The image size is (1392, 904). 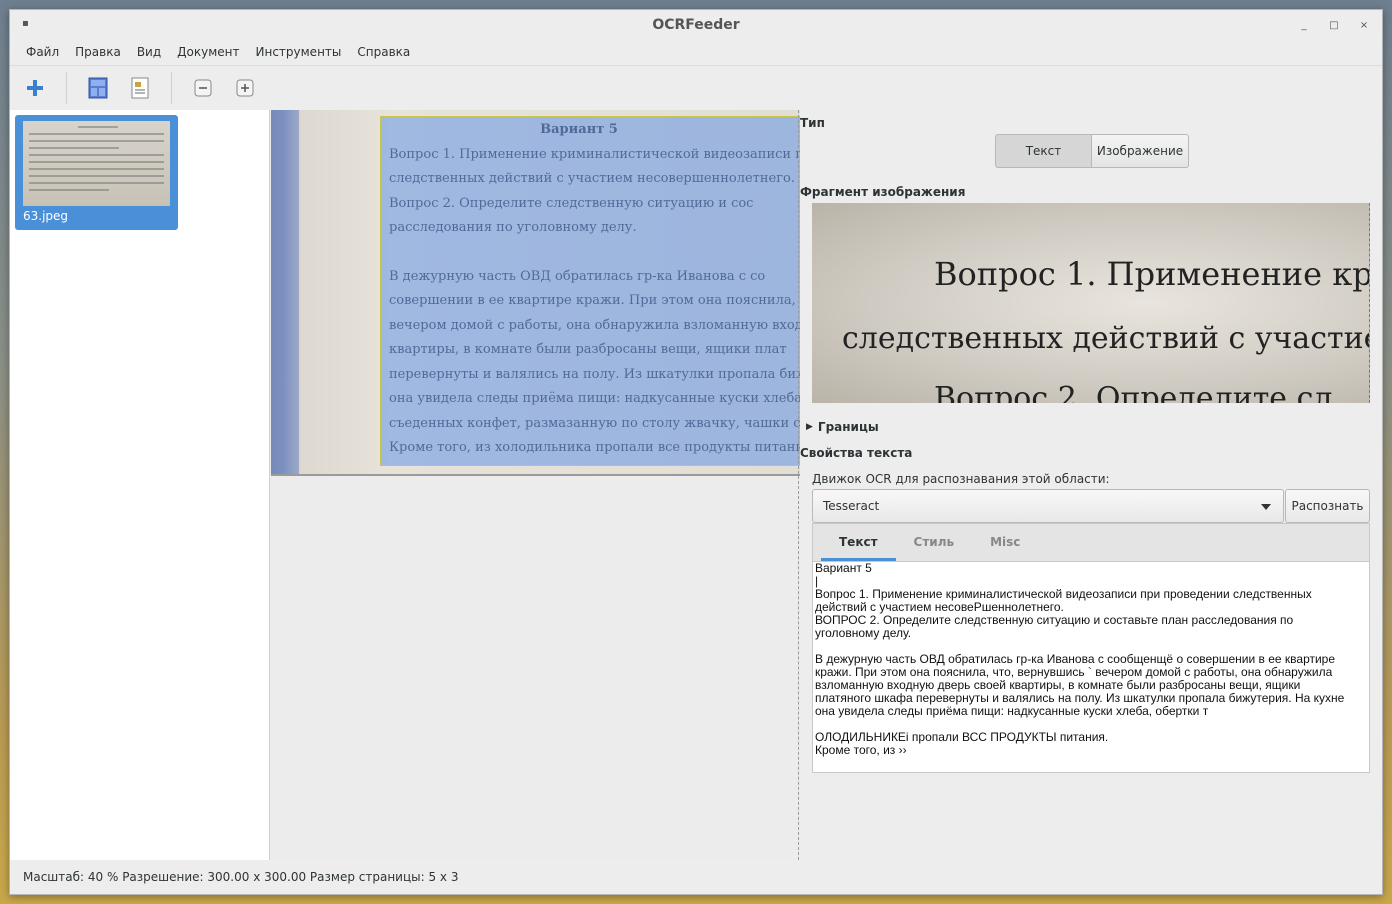 I want to click on expand-triangle-icon: ▶, so click(x=809, y=427).